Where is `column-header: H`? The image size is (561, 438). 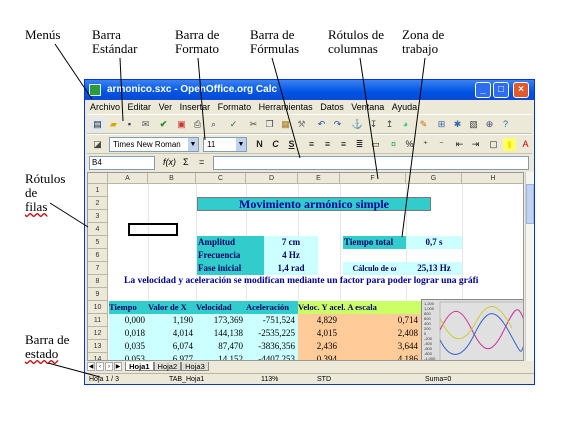
column-header: H is located at coordinates (492, 178).